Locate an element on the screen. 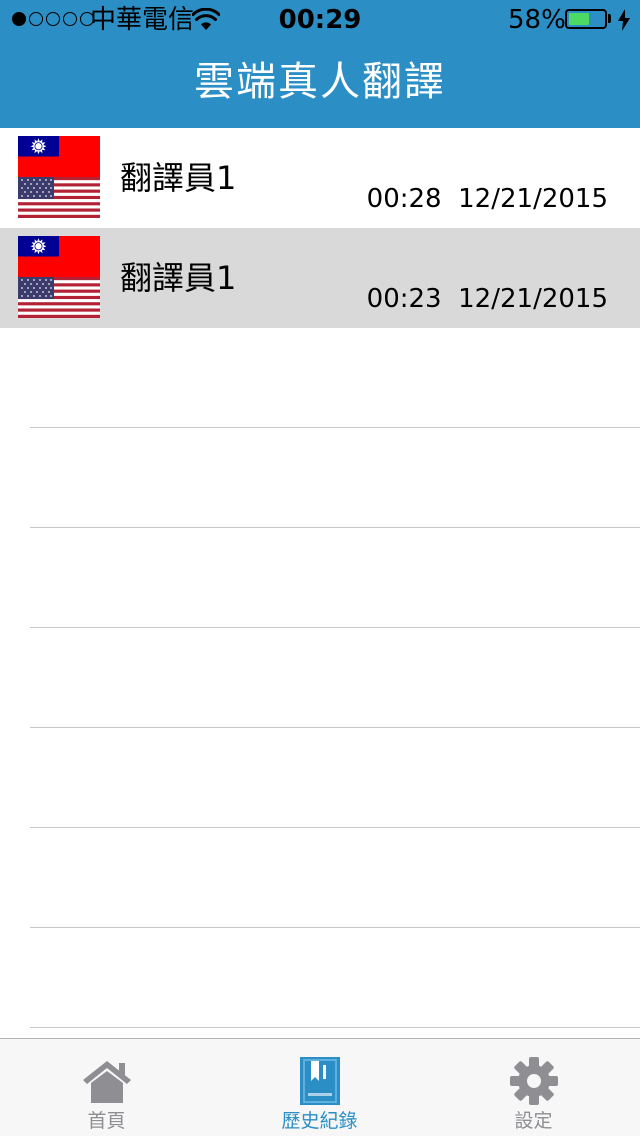  status-bar: 中華電信 00:29 58% is located at coordinates (320, 20).